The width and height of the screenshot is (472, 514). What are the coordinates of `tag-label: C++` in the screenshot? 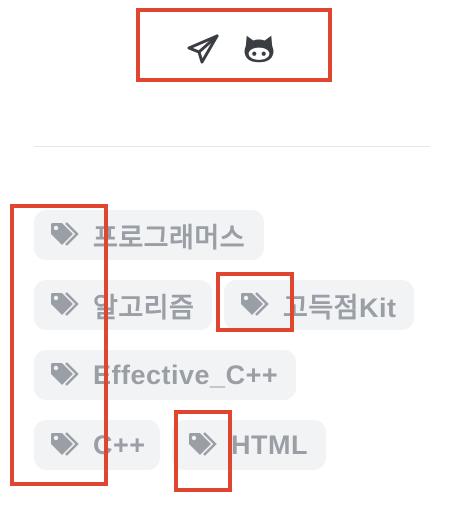 It's located at (119, 444).